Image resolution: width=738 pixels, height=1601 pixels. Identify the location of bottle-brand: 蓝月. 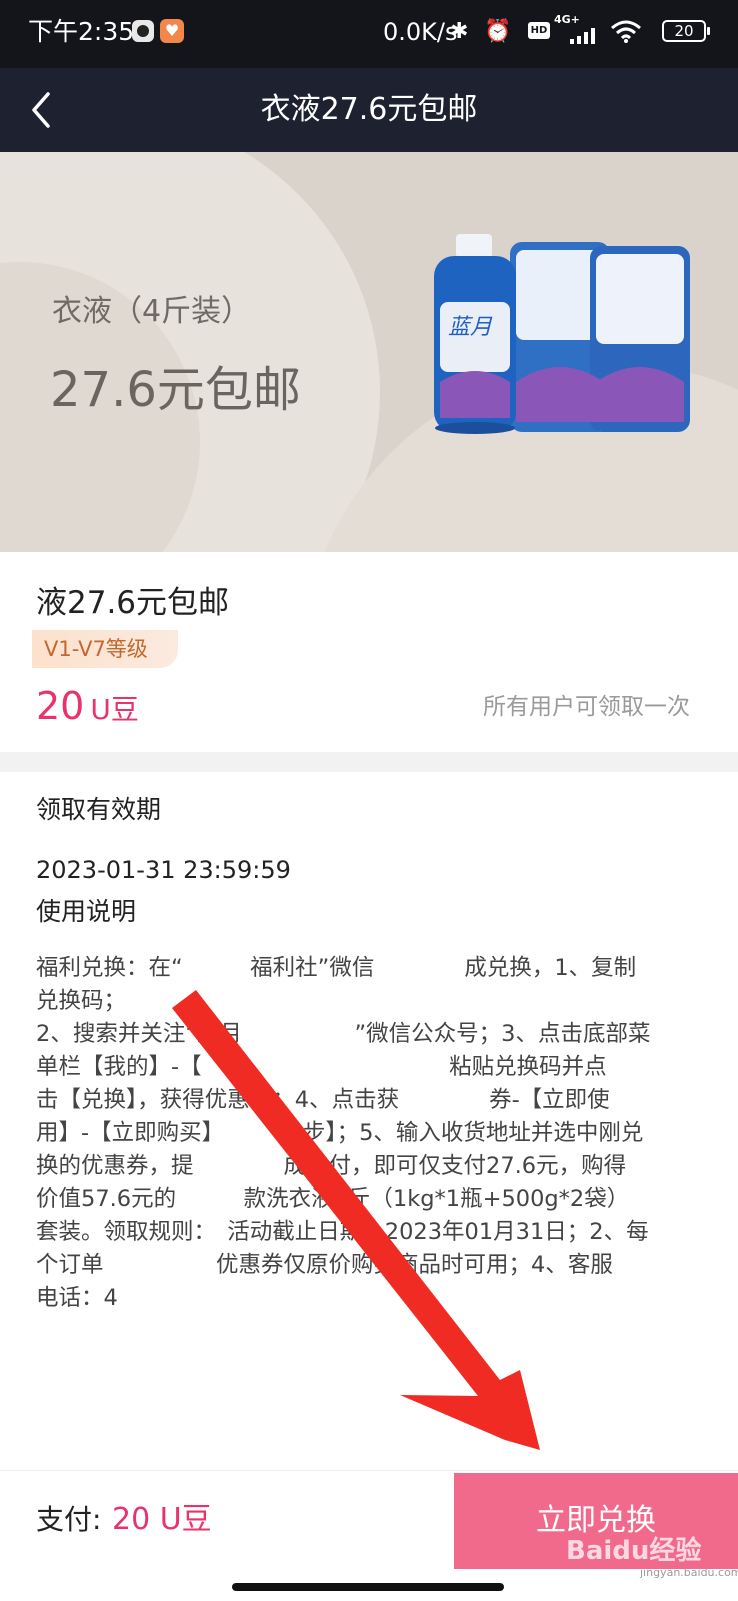
(470, 327).